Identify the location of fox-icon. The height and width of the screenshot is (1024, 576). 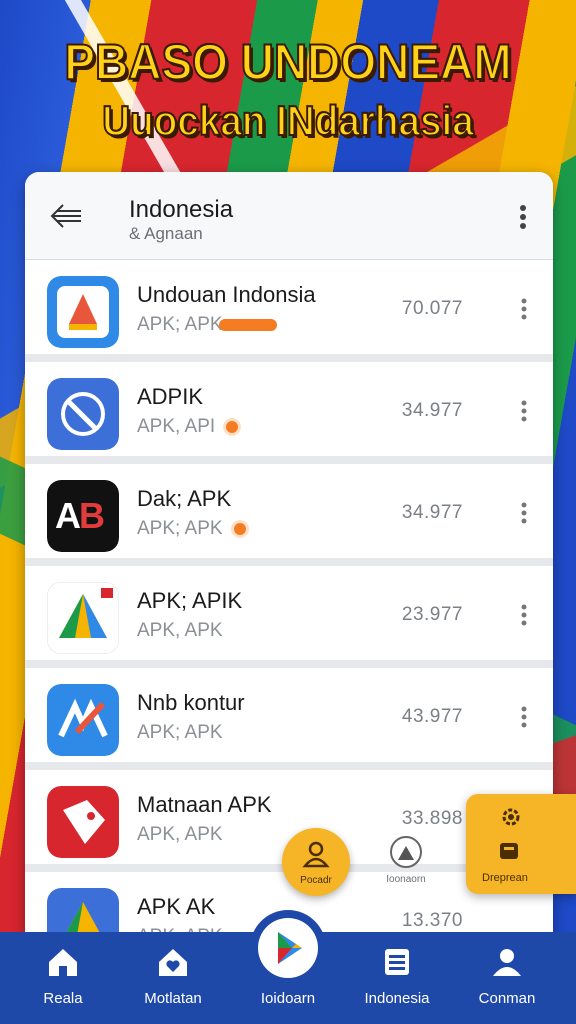
(83, 822).